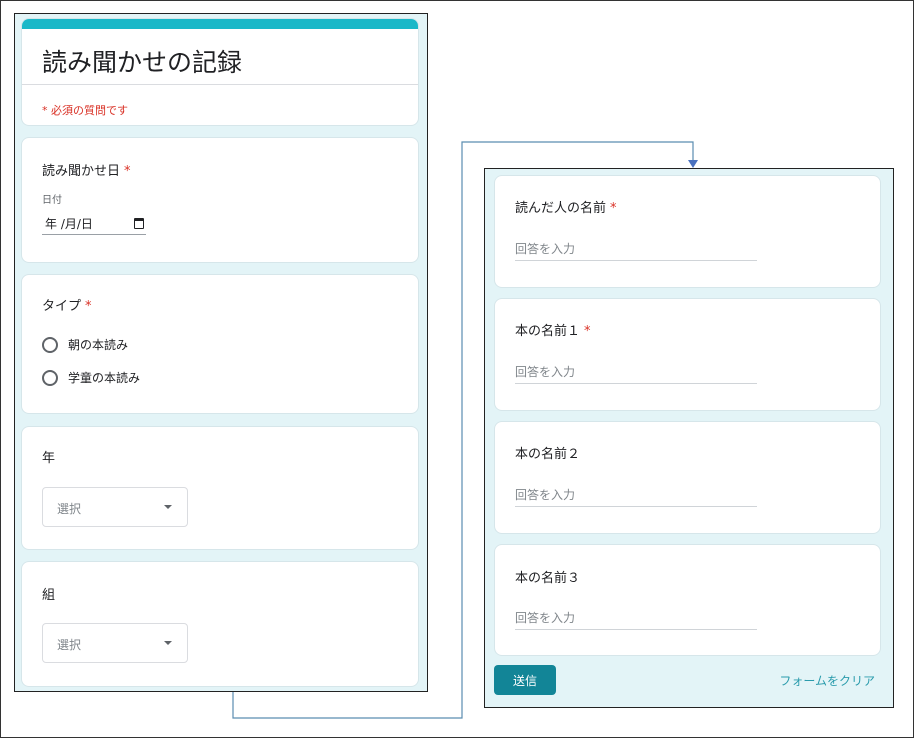 The height and width of the screenshot is (738, 914). What do you see at coordinates (636, 619) in the screenshot?
I see `book3-input: 回答を入力` at bounding box center [636, 619].